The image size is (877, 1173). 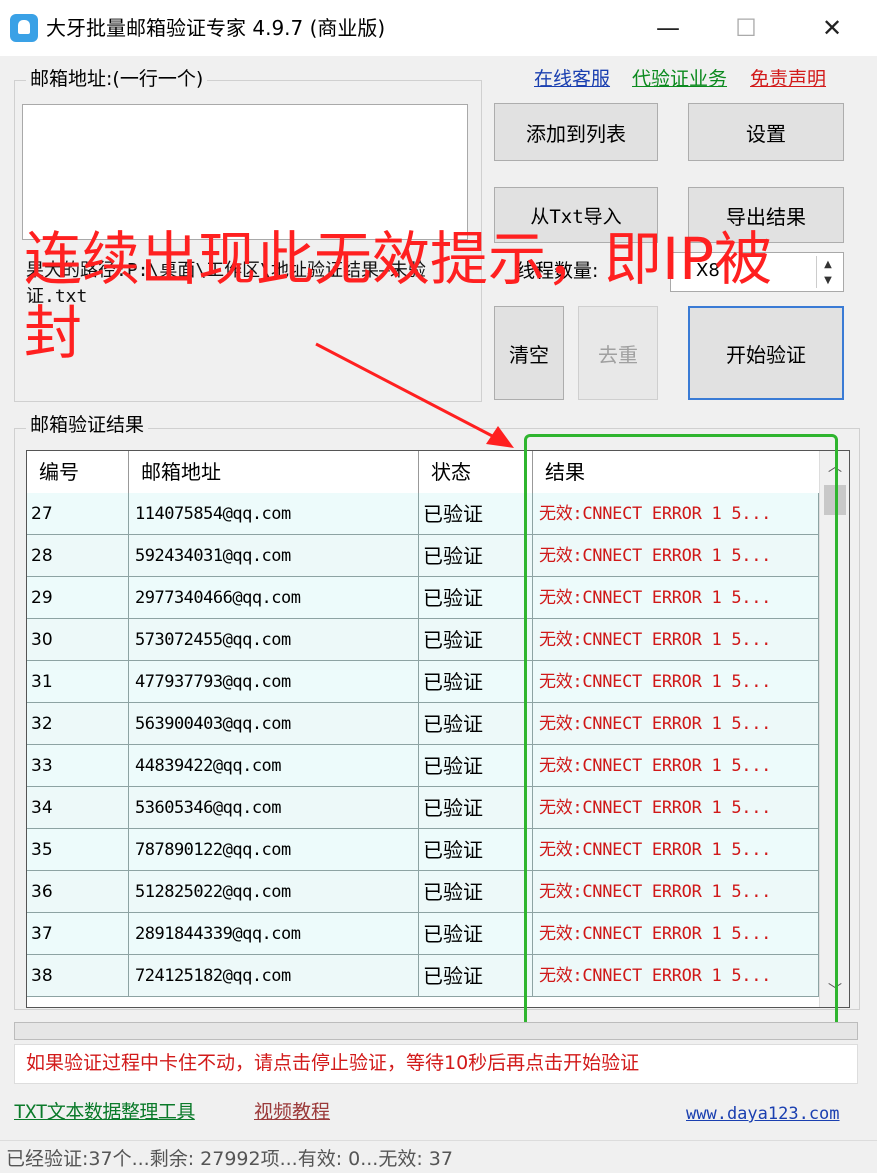 What do you see at coordinates (245, 172) in the screenshot?
I see `email-input` at bounding box center [245, 172].